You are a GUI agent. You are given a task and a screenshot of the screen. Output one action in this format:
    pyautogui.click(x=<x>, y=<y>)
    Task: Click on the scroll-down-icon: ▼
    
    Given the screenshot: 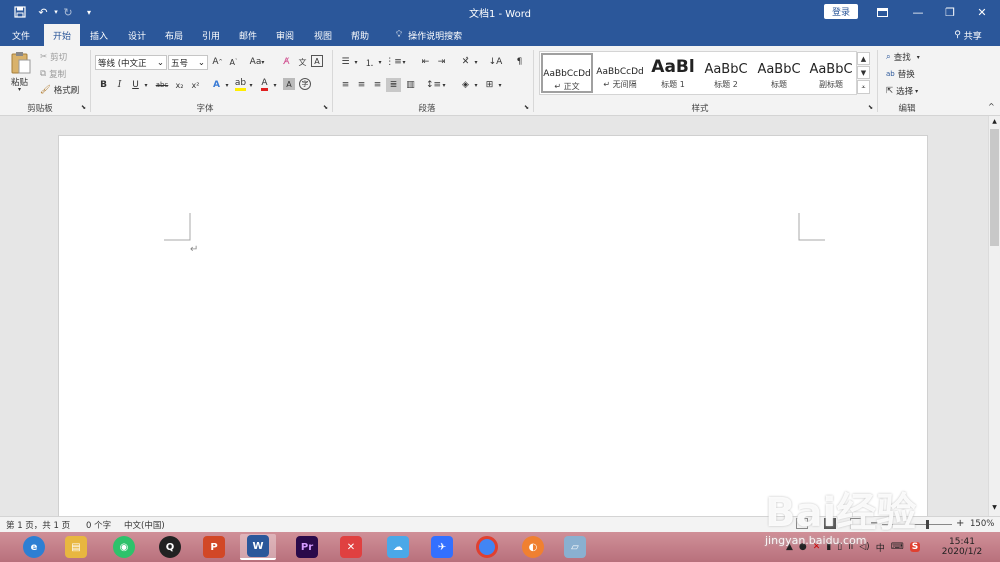 What is the action you would take?
    pyautogui.click(x=994, y=508)
    